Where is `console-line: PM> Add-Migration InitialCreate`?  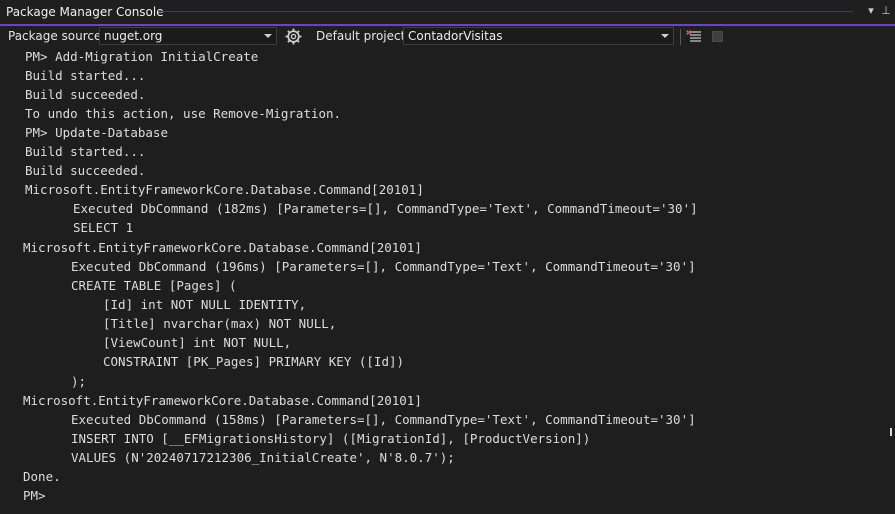
console-line: PM> Add-Migration InitialCreate is located at coordinates (142, 56).